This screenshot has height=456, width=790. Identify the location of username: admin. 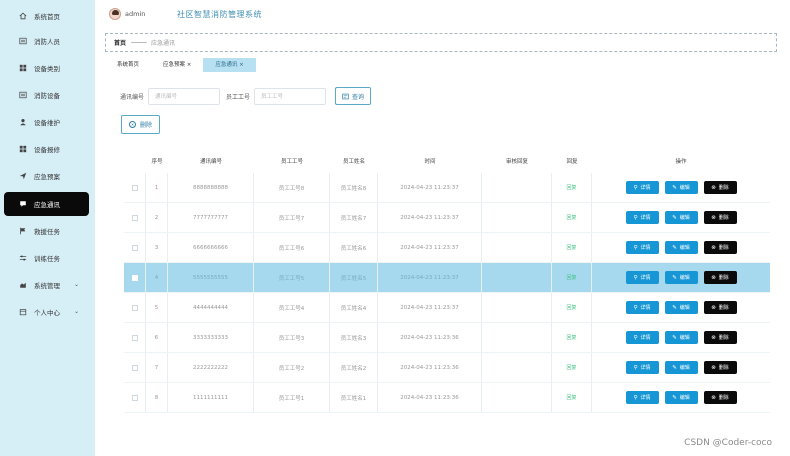
(135, 14).